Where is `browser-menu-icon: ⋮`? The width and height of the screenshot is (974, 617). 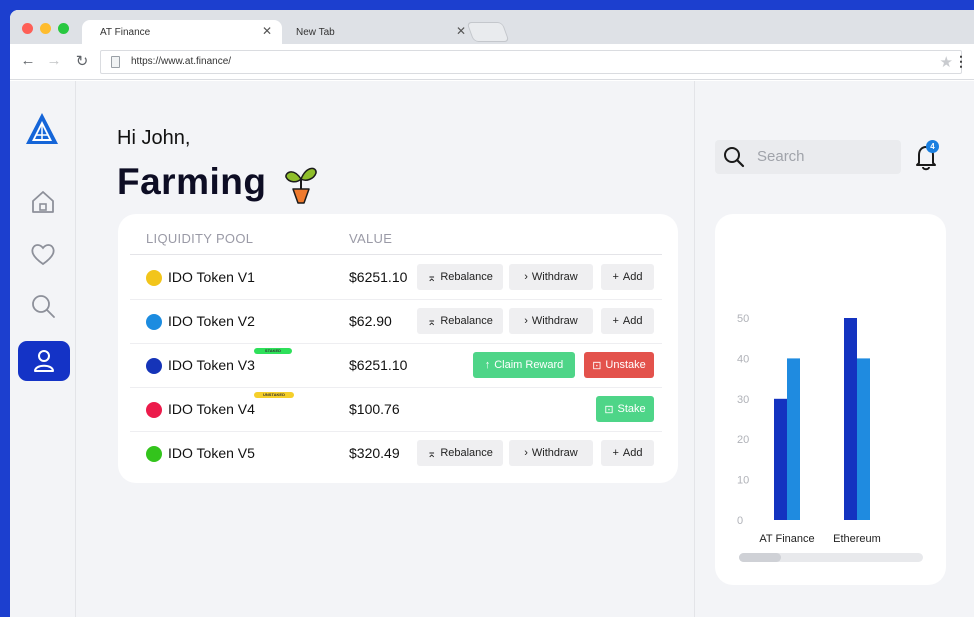
browser-menu-icon: ⋮ is located at coordinates (961, 61).